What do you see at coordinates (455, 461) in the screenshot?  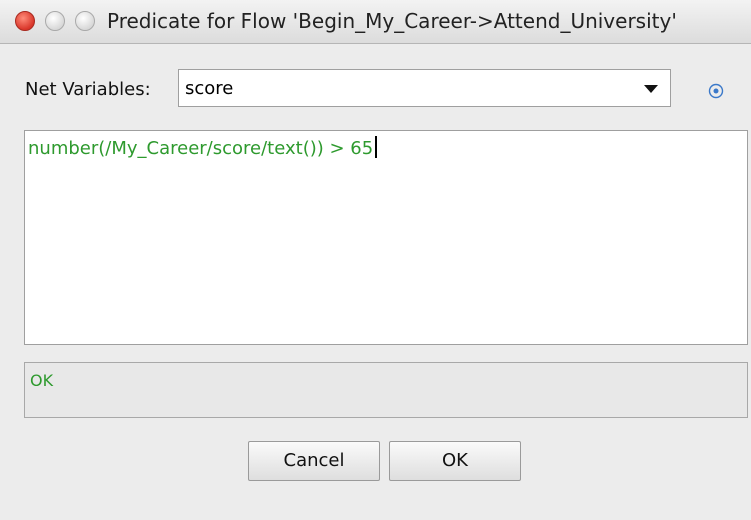 I see `ok-button: OK` at bounding box center [455, 461].